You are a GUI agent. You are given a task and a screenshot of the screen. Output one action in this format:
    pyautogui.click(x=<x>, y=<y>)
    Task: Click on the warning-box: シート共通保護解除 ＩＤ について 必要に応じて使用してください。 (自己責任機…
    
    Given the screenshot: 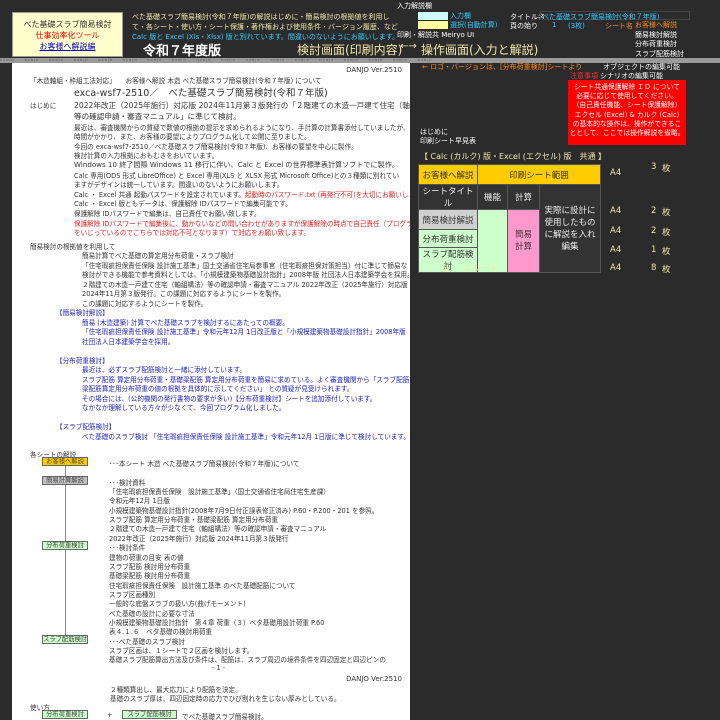 What is the action you would take?
    pyautogui.click(x=627, y=112)
    